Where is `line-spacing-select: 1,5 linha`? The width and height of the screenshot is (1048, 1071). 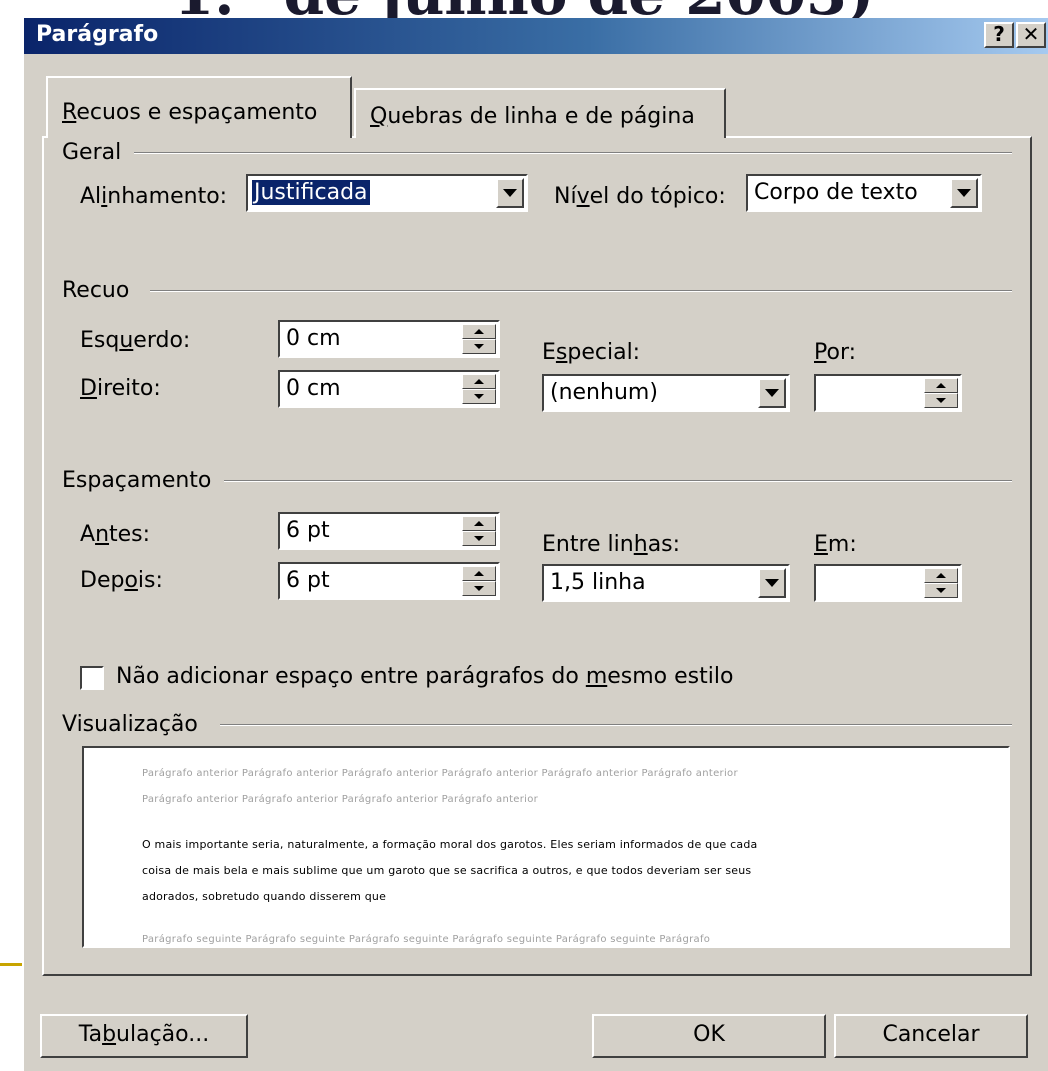 line-spacing-select: 1,5 linha is located at coordinates (666, 583).